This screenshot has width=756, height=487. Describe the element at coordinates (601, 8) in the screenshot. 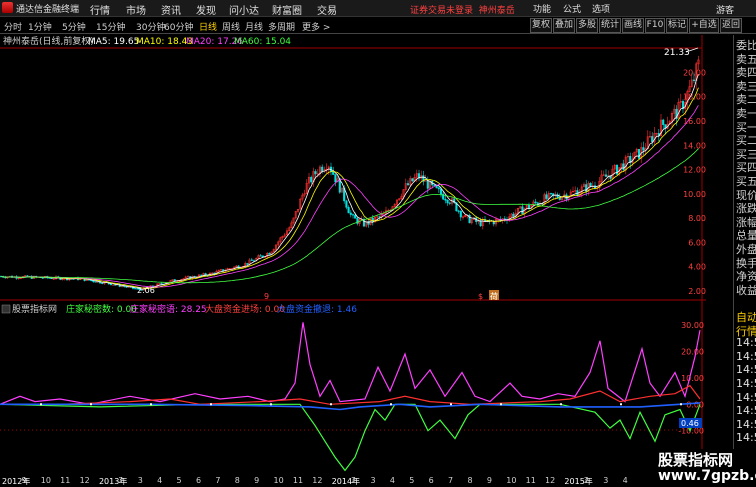

I see `menu-xuanxiang: 选项` at that location.